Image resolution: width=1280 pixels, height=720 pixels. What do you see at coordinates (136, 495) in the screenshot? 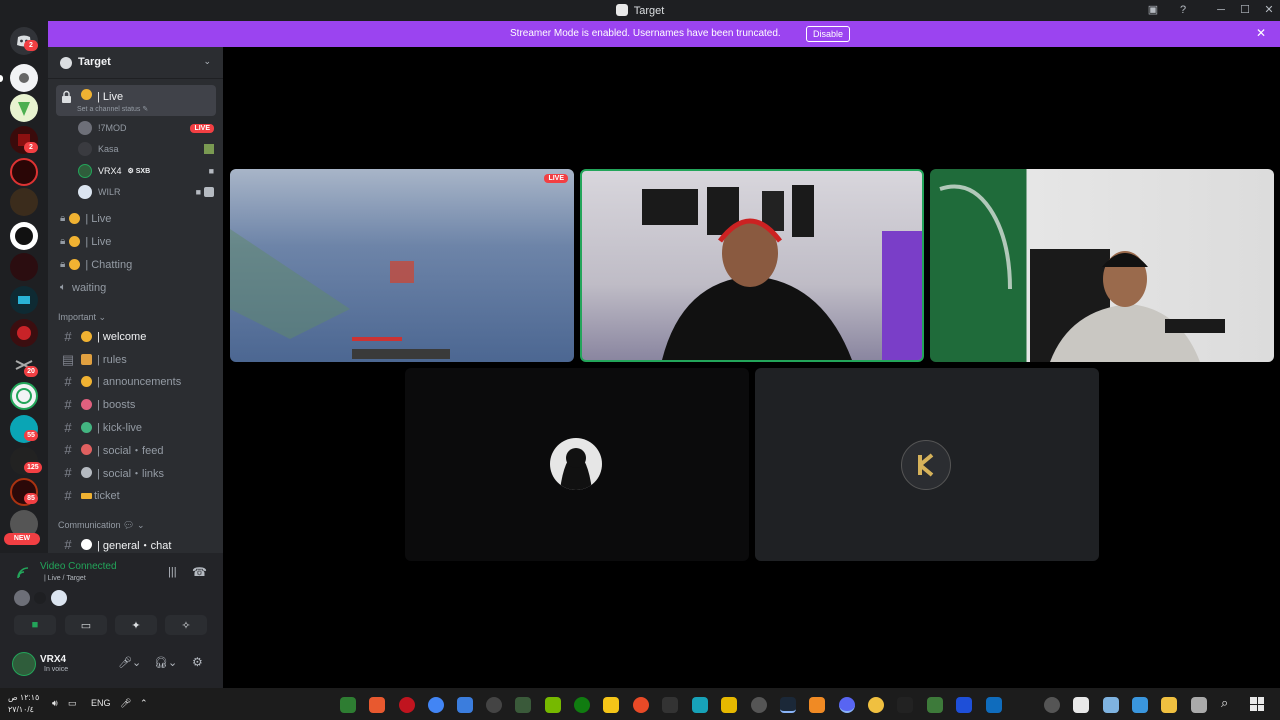
I see `text-channel: # ticket` at bounding box center [136, 495].